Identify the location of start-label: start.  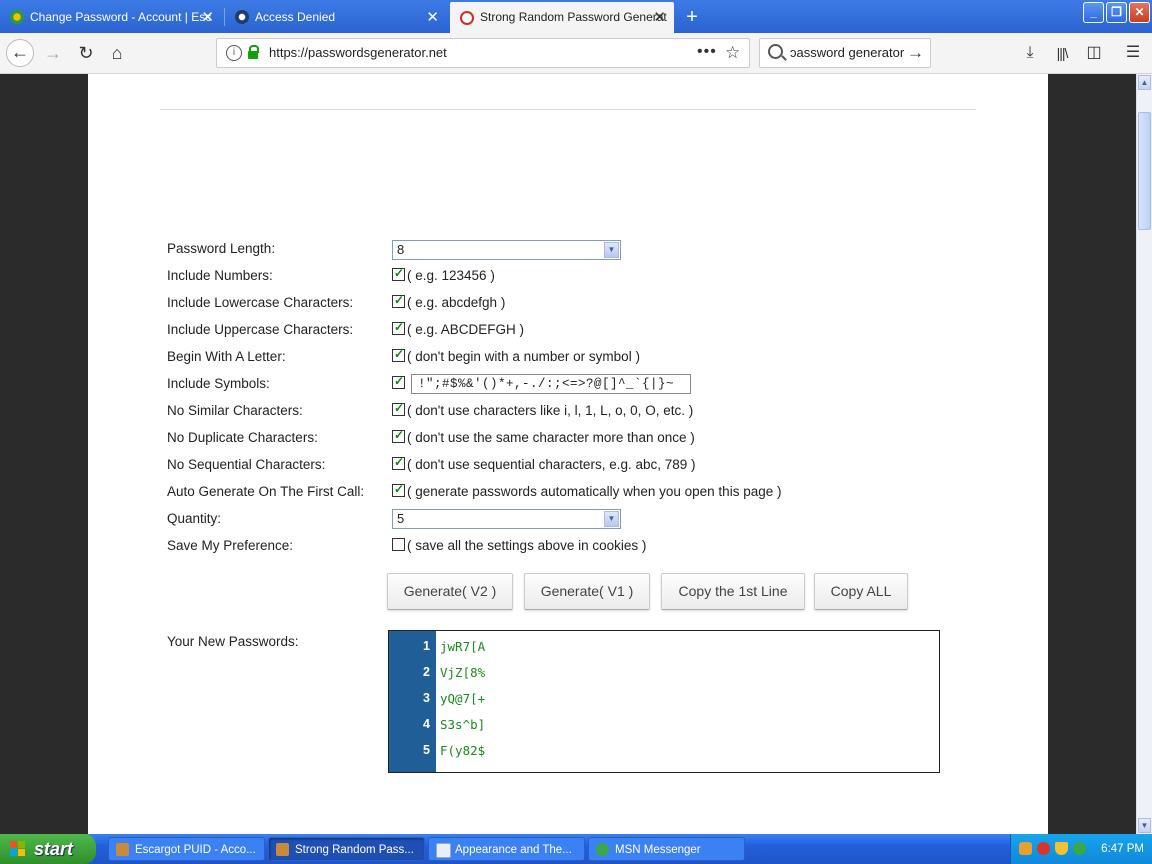
(54, 849).